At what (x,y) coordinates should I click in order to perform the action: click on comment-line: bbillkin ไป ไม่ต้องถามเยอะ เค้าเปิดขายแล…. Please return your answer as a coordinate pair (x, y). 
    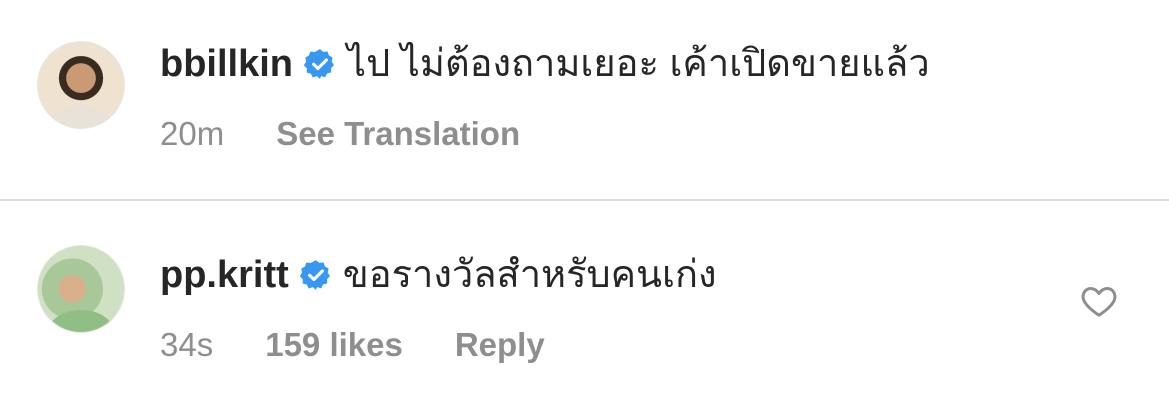
    Looking at the image, I should click on (545, 64).